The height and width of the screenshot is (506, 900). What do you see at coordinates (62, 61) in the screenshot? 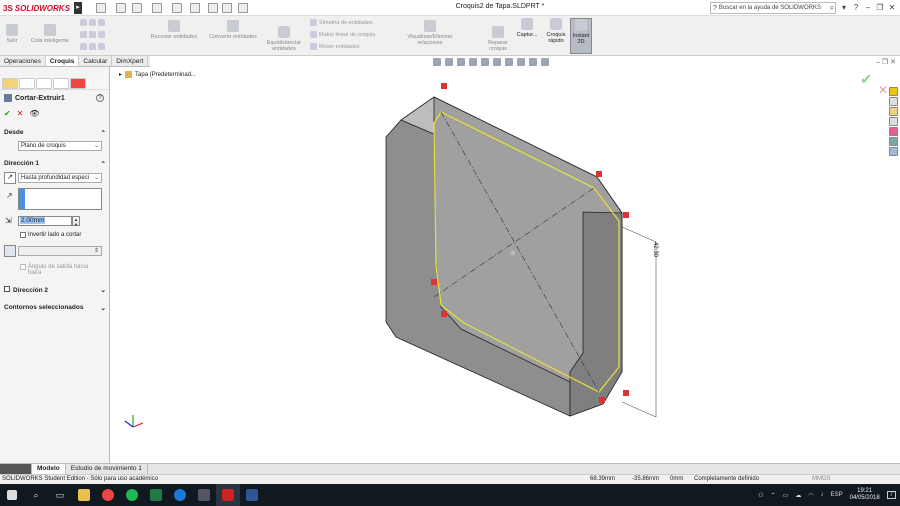
I see `tab-croquis: Croquis` at bounding box center [62, 61].